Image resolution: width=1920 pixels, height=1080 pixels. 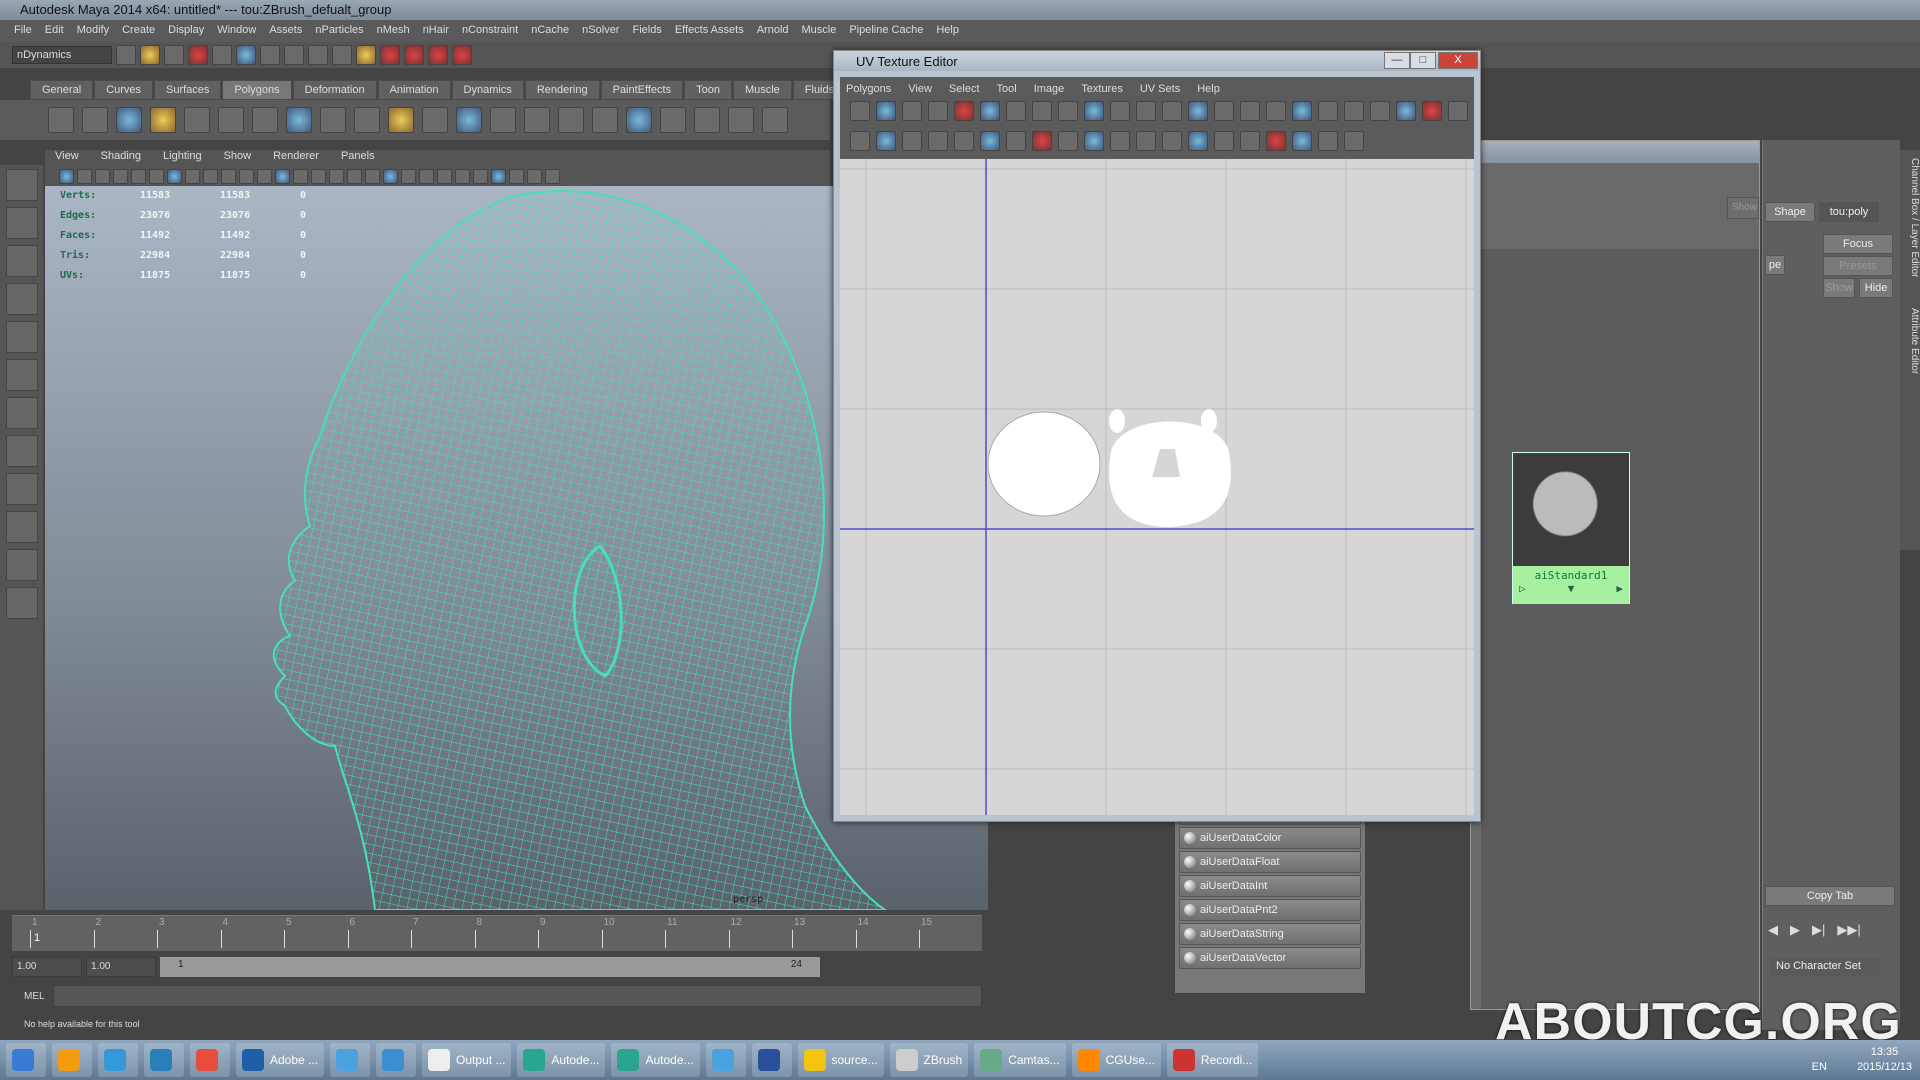 I want to click on node-list-item: aiUserDataColor, so click(x=1270, y=838).